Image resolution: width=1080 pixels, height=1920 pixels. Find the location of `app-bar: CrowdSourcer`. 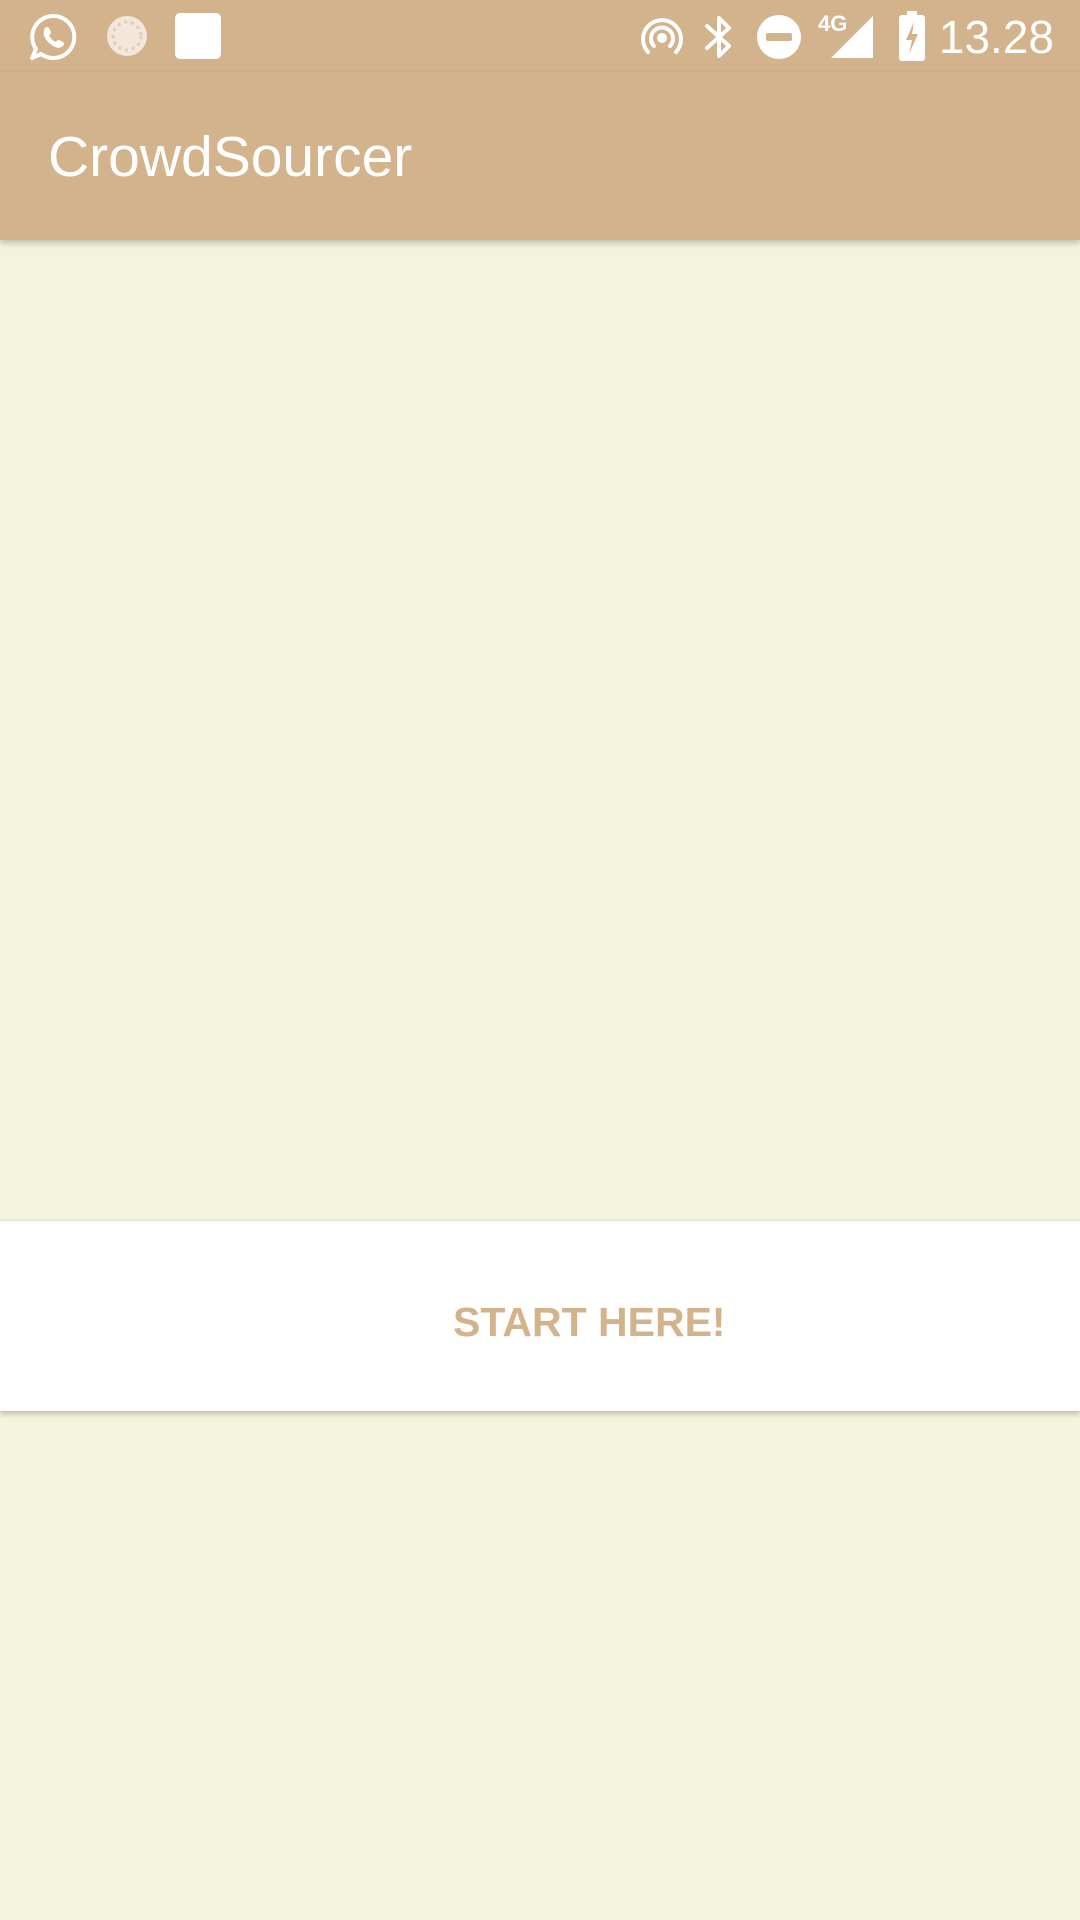

app-bar: CrowdSourcer is located at coordinates (540, 156).